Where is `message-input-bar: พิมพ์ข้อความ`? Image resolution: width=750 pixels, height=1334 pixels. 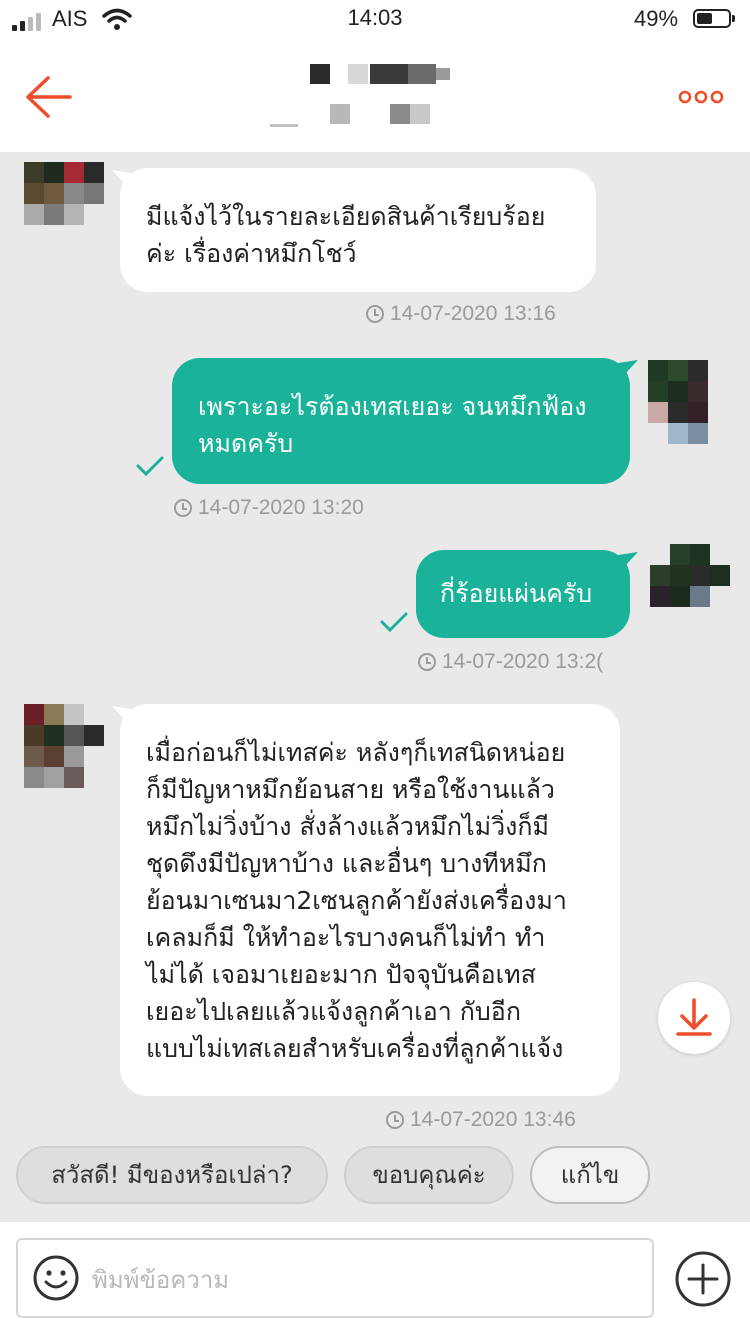 message-input-bar: พิมพ์ข้อความ is located at coordinates (375, 1278).